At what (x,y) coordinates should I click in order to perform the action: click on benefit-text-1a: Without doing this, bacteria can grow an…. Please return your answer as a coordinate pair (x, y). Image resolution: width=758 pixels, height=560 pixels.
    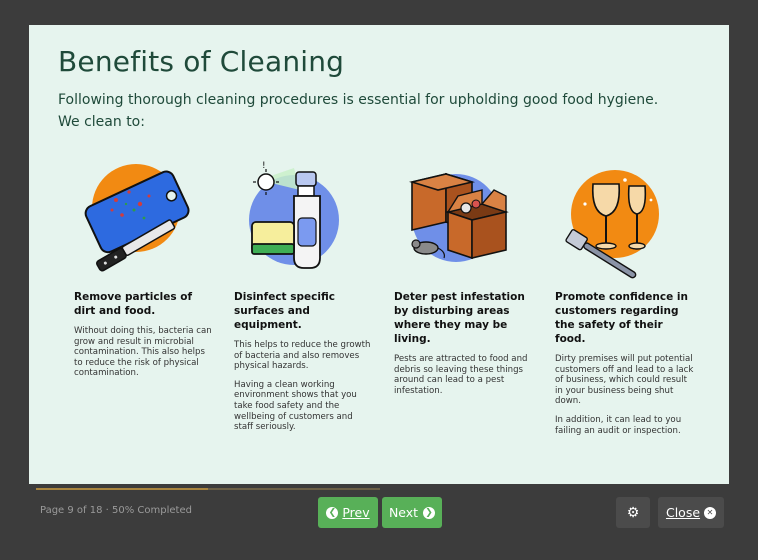
    Looking at the image, I should click on (143, 352).